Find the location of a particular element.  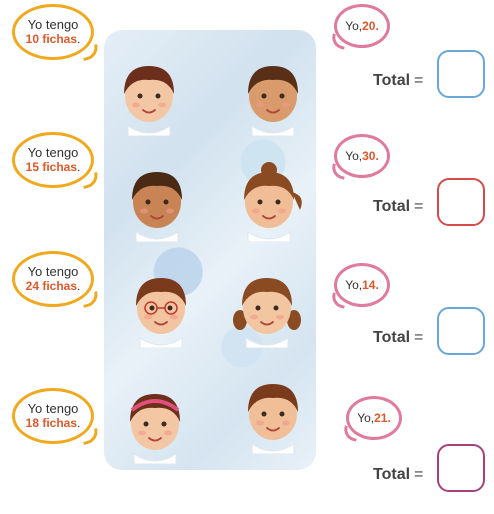

right-bubble-value: 14 is located at coordinates (369, 285).